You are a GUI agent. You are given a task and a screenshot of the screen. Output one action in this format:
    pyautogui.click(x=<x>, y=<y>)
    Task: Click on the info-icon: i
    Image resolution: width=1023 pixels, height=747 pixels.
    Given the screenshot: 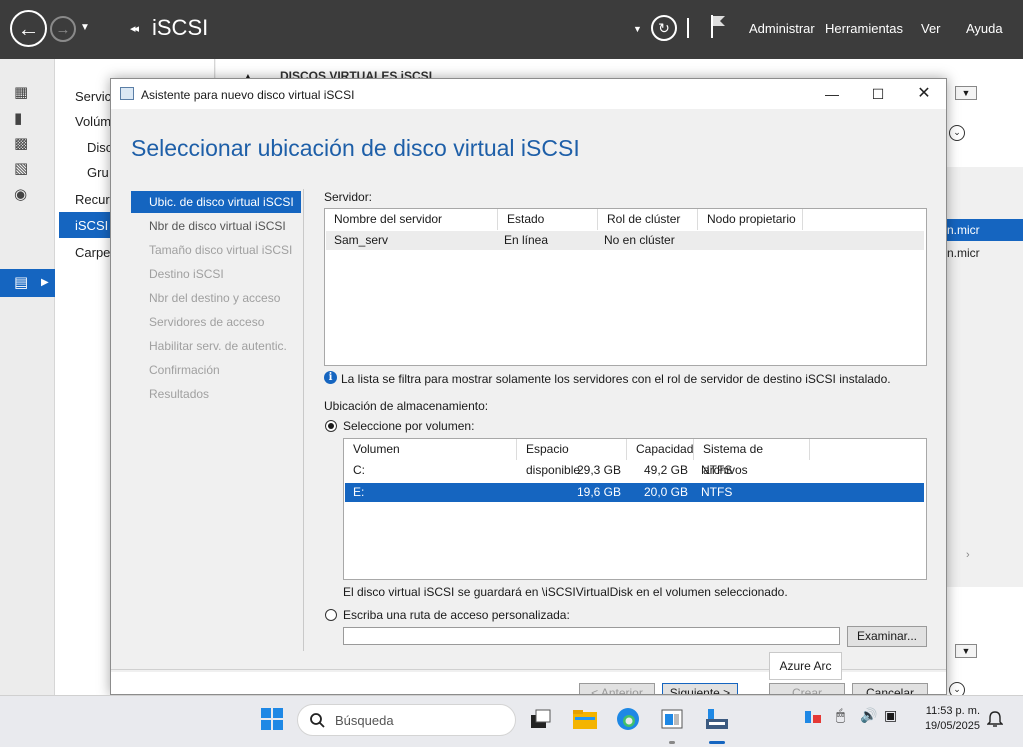 What is the action you would take?
    pyautogui.click(x=330, y=377)
    